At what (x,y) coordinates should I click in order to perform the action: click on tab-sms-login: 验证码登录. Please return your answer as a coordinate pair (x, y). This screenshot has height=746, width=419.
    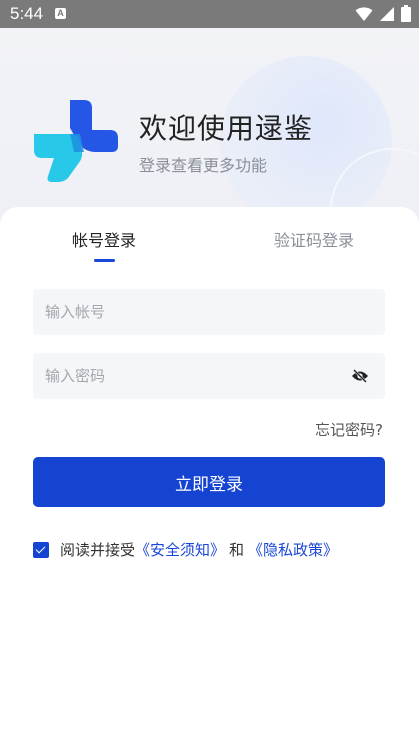
    Looking at the image, I should click on (314, 239).